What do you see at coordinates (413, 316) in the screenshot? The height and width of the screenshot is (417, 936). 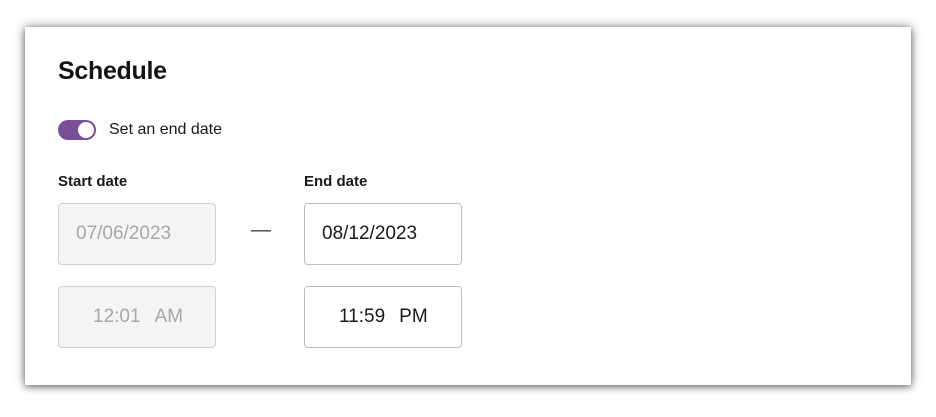 I see `end-time-ampm: PM` at bounding box center [413, 316].